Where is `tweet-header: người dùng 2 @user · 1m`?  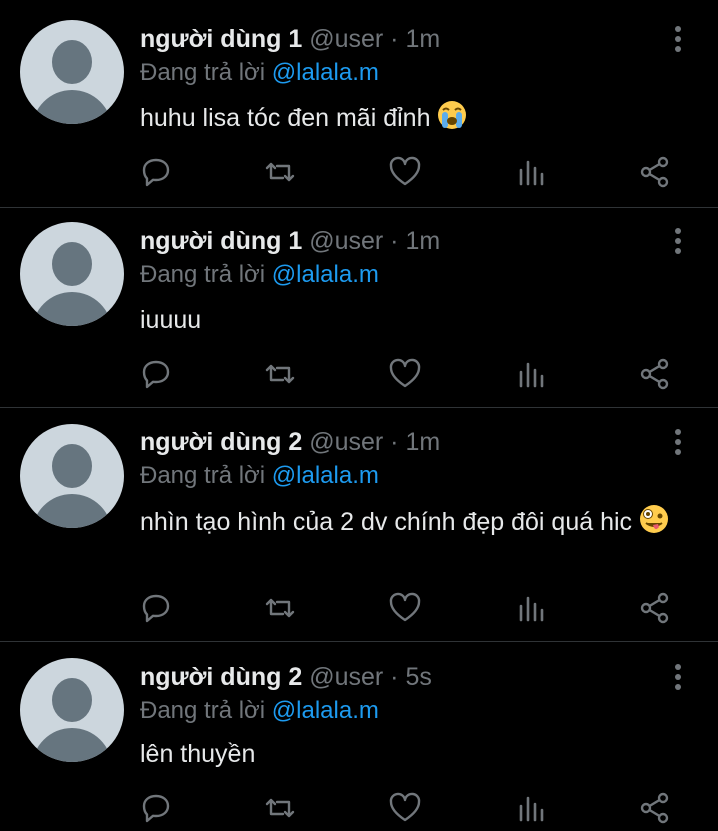 tweet-header: người dùng 2 @user · 1m is located at coordinates (290, 442).